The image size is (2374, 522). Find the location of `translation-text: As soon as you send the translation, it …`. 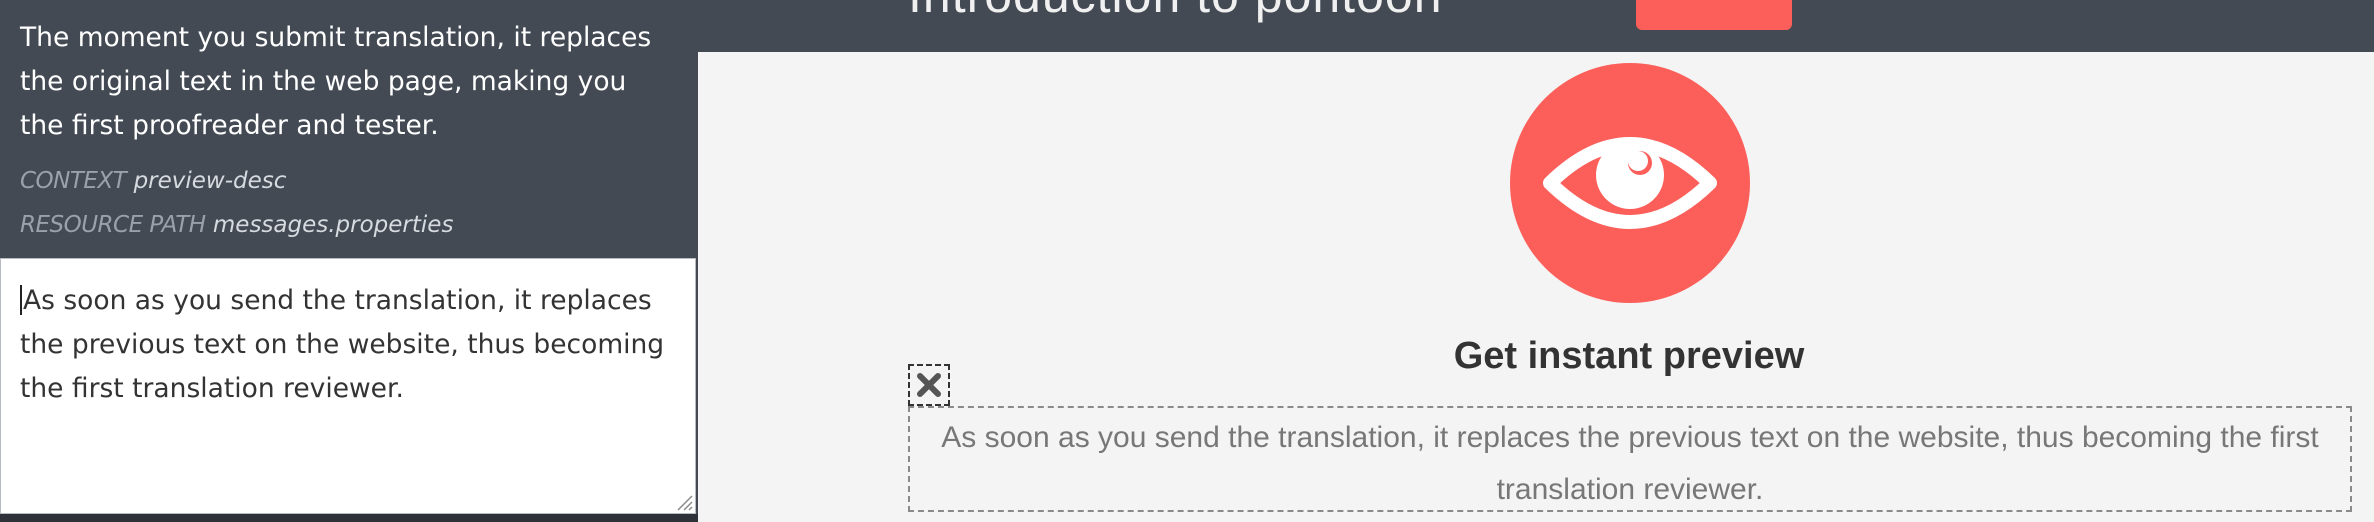

translation-text: As soon as you send the translation, it … is located at coordinates (342, 344).